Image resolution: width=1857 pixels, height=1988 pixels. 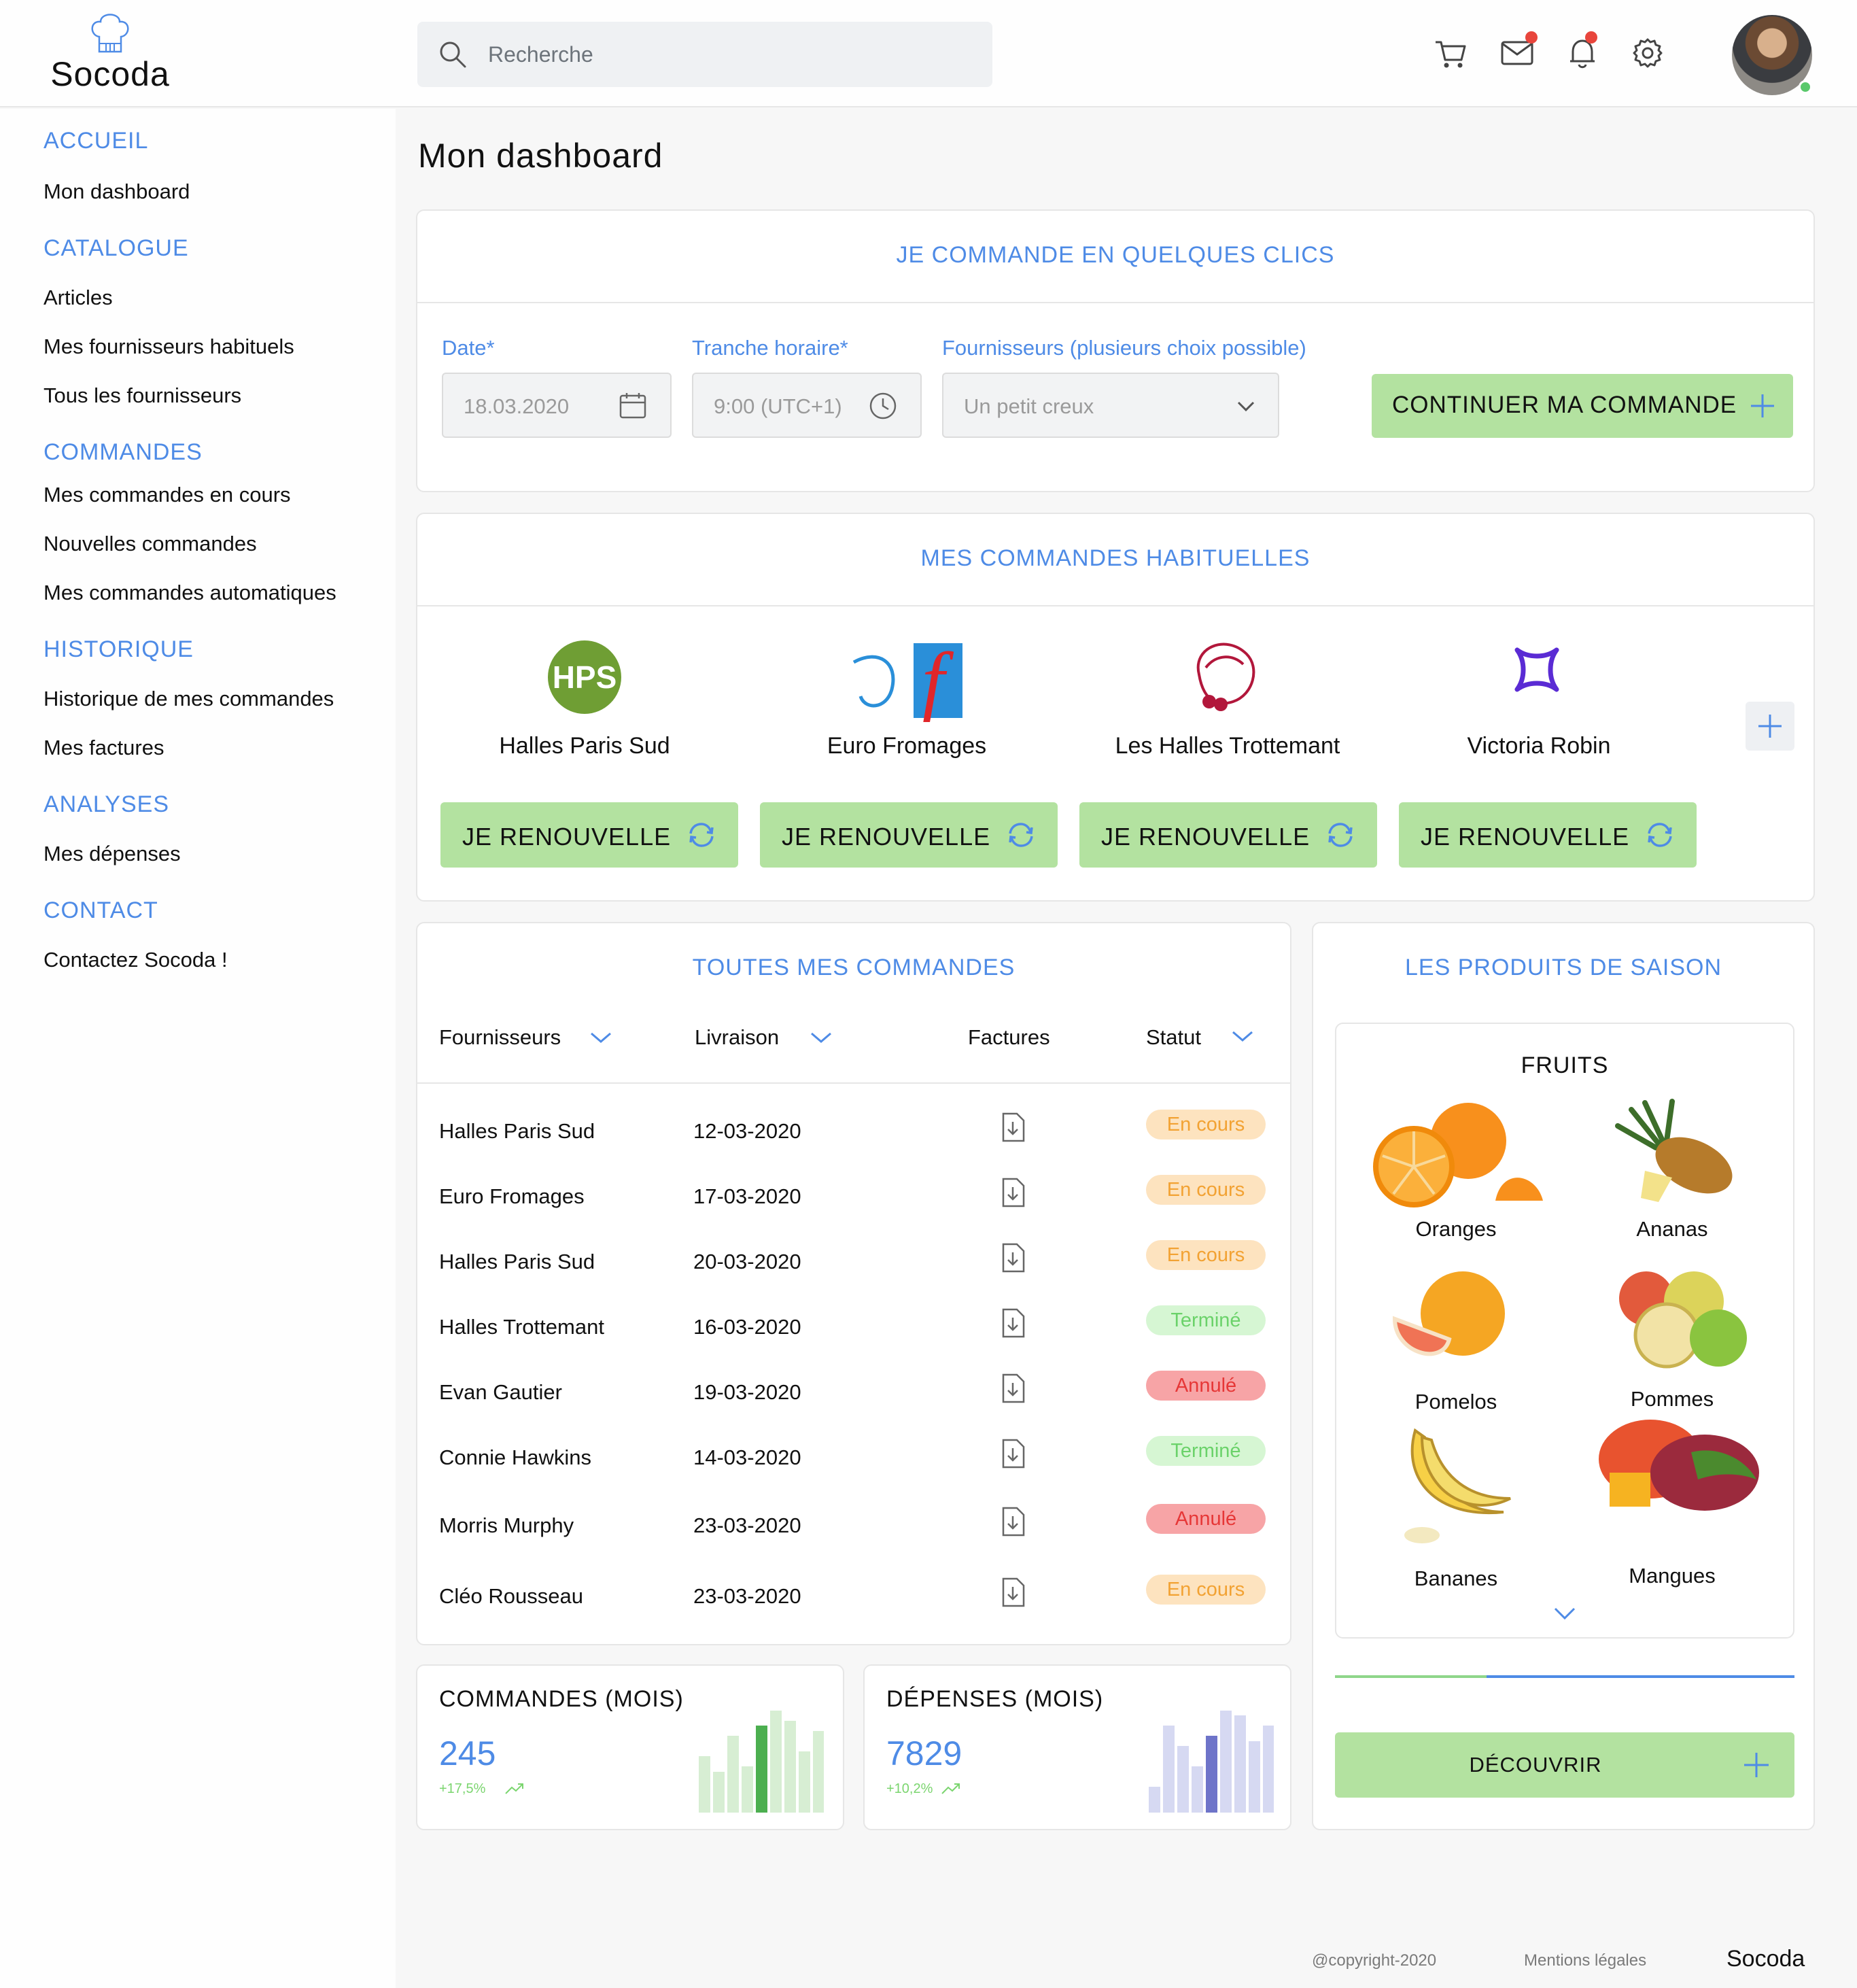 What do you see at coordinates (883, 406) in the screenshot?
I see `clock-icon` at bounding box center [883, 406].